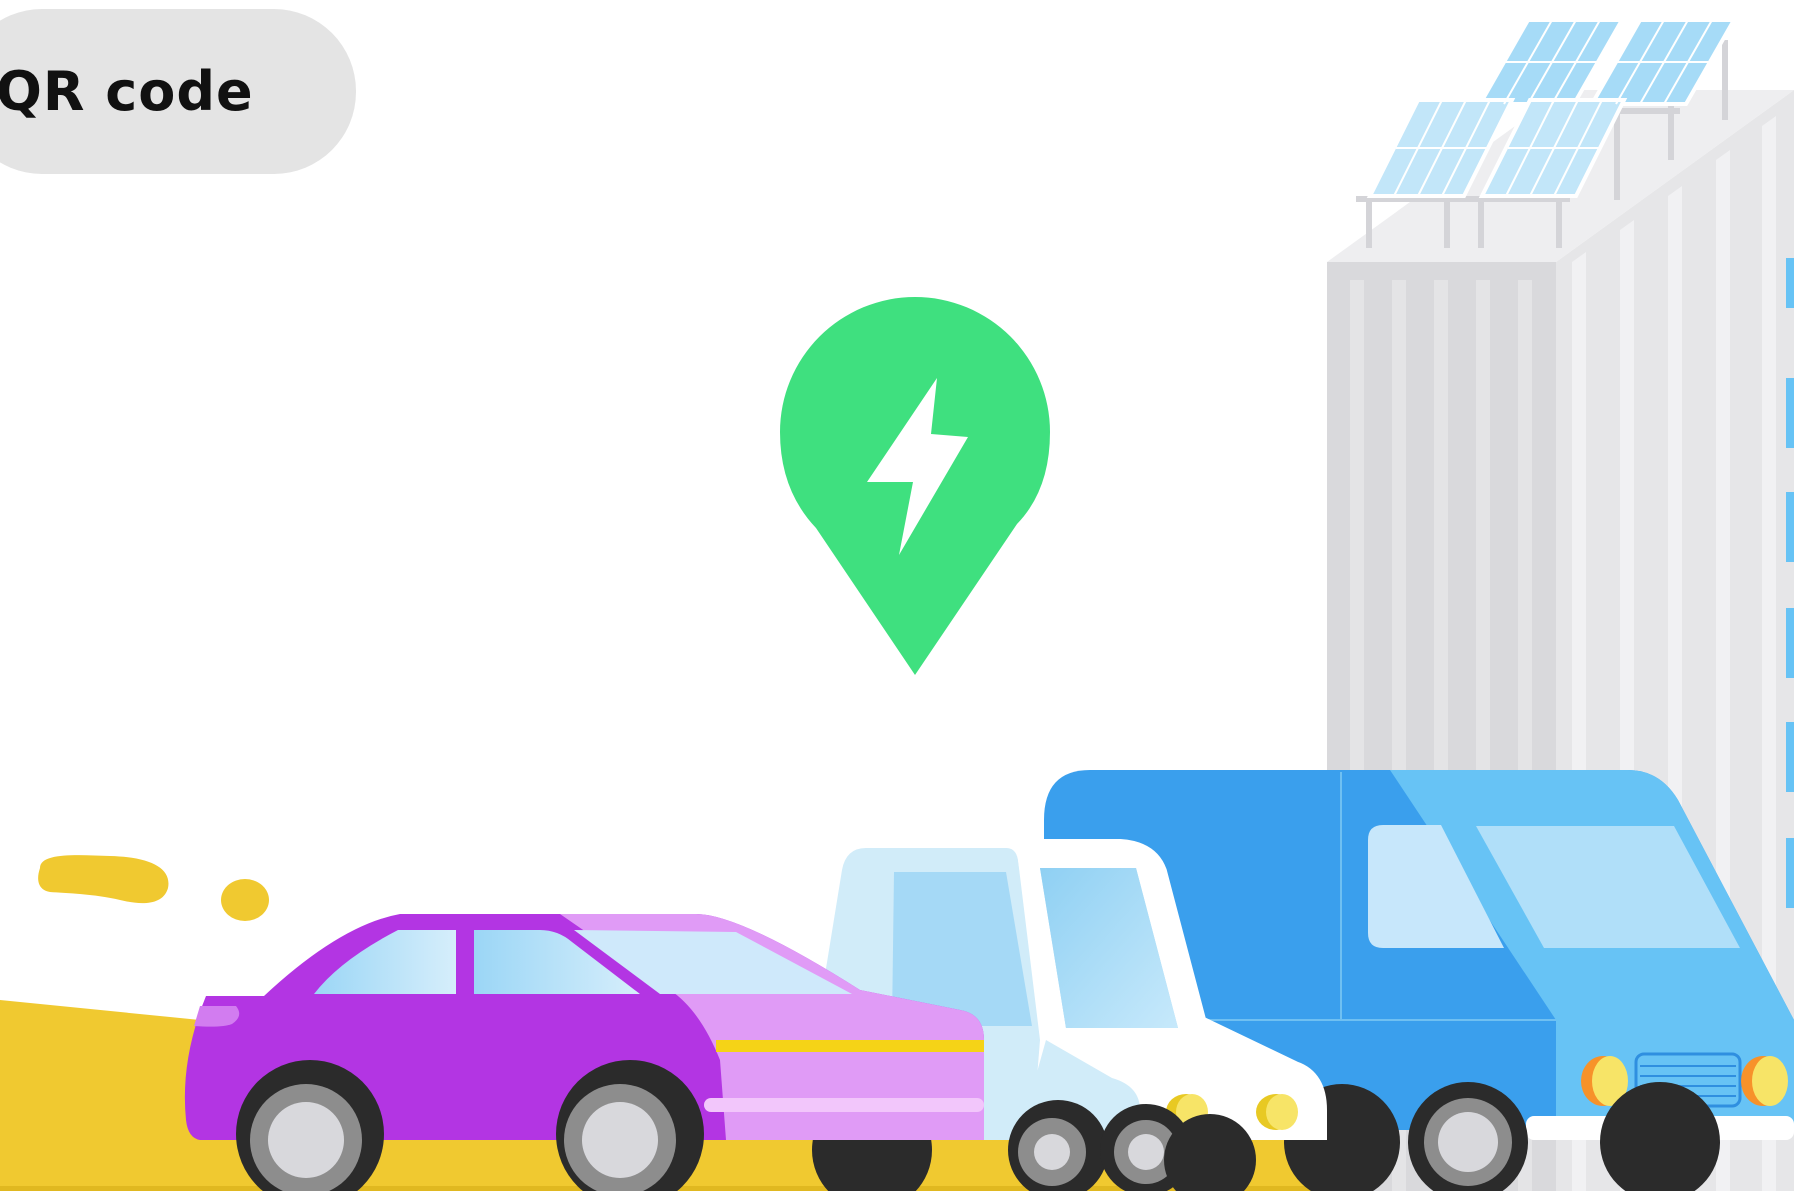 Image resolution: width=1794 pixels, height=1191 pixels. I want to click on qr-code-label: QR code, so click(127, 91).